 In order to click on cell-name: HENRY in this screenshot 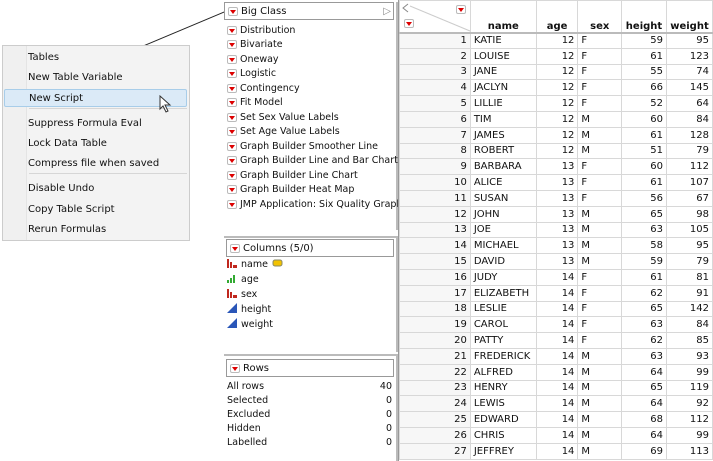, I will do `click(503, 388)`.